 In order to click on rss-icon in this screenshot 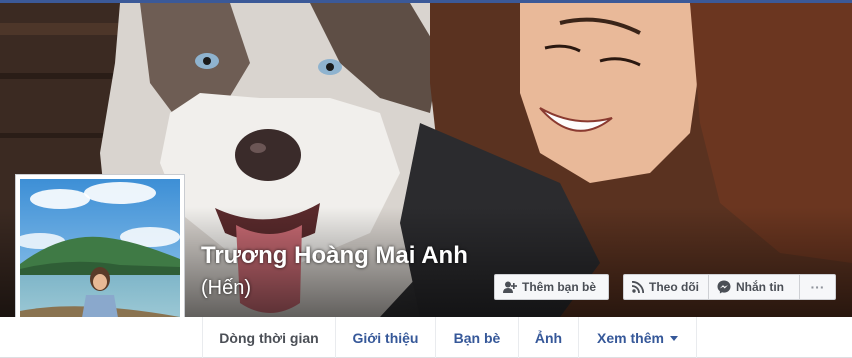, I will do `click(638, 287)`.